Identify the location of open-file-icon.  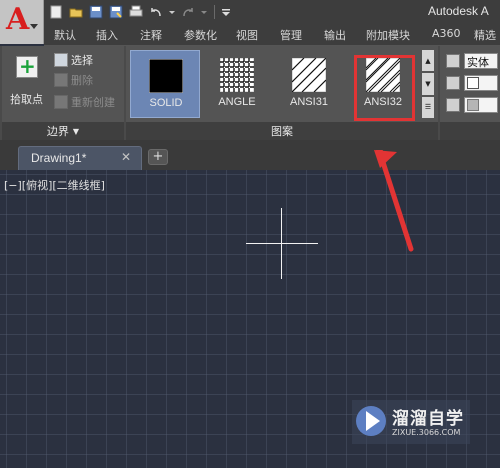
(76, 12).